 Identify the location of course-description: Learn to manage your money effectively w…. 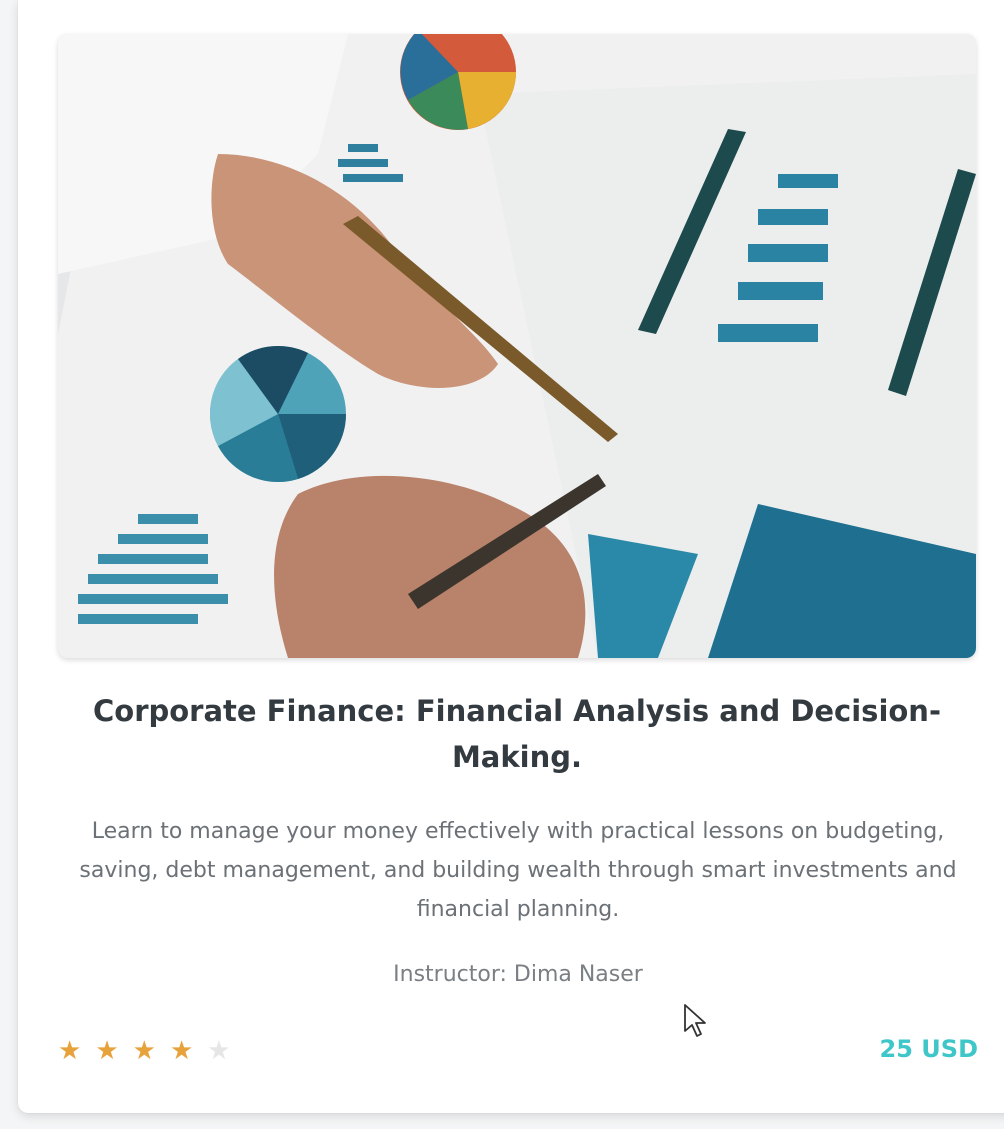
(518, 870).